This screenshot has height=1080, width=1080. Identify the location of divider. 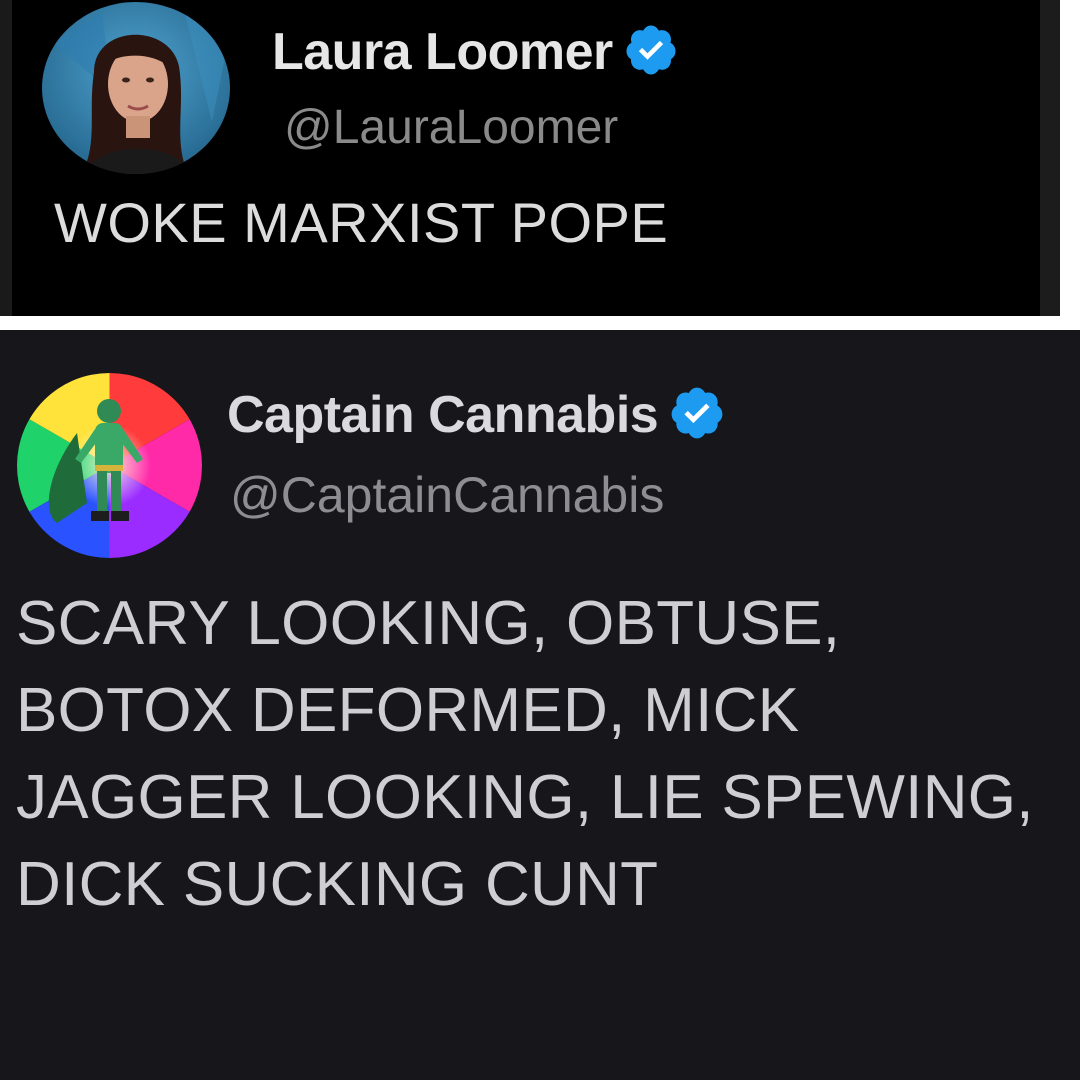
(540, 323).